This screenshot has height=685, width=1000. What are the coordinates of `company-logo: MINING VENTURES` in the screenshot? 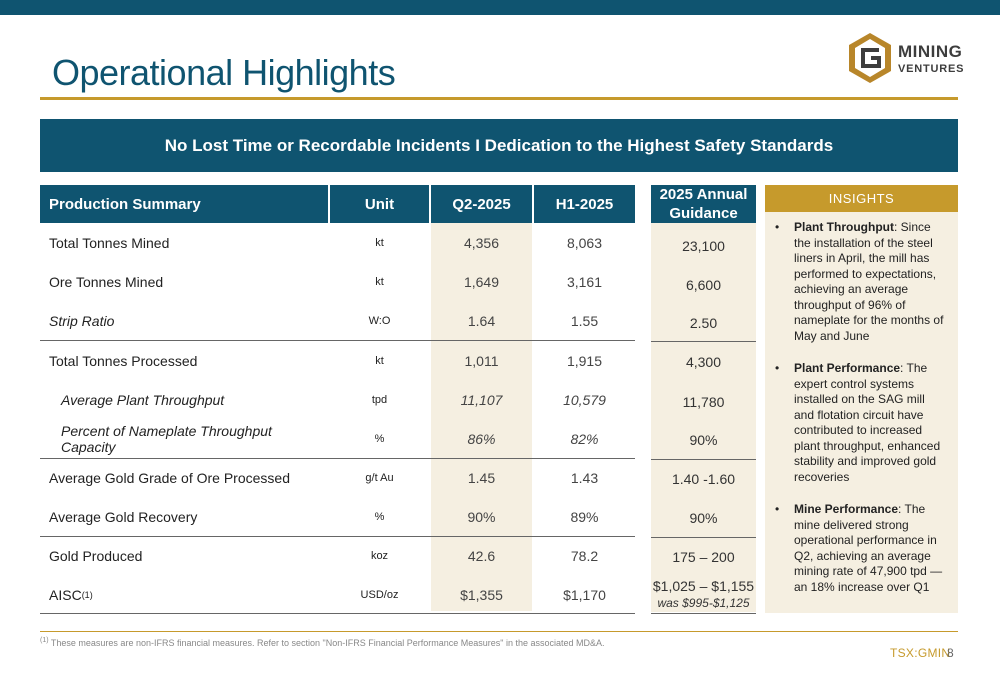 It's located at (908, 58).